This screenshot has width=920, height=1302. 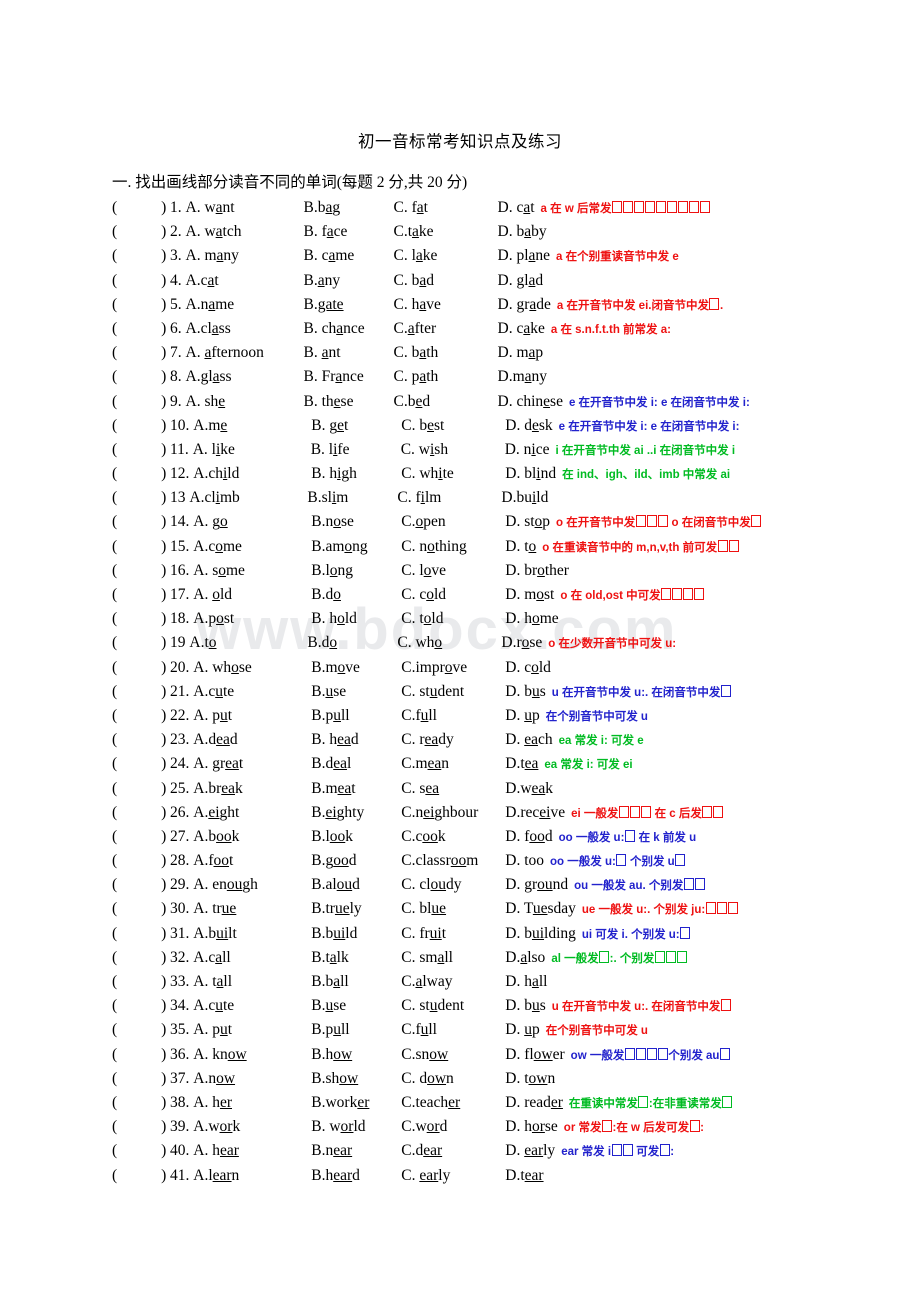 I want to click on option-c: C. sea, so click(x=453, y=789).